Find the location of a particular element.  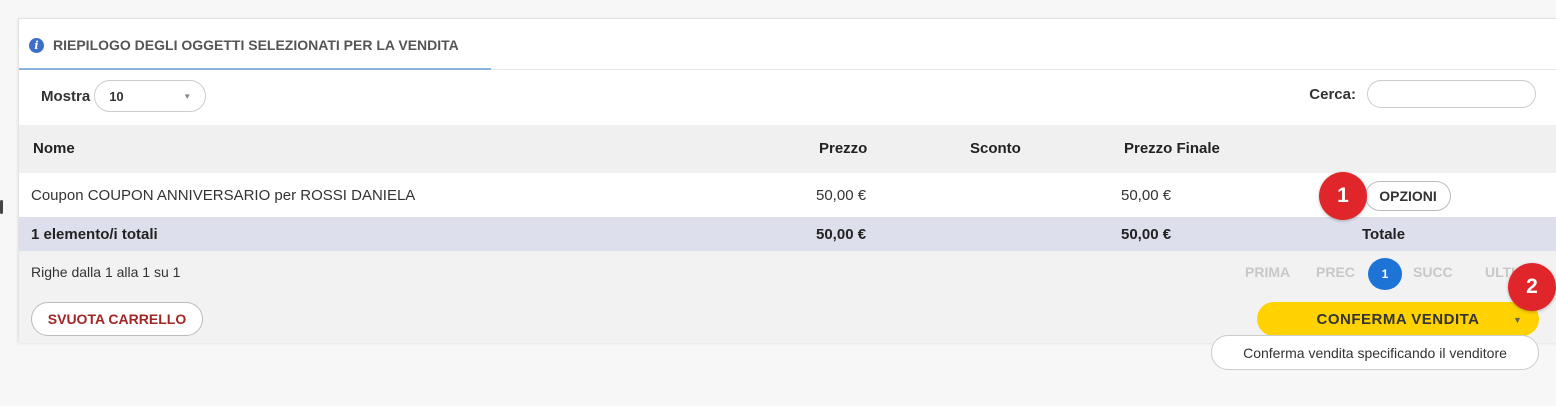

pagination-prev: PREC is located at coordinates (1335, 272).